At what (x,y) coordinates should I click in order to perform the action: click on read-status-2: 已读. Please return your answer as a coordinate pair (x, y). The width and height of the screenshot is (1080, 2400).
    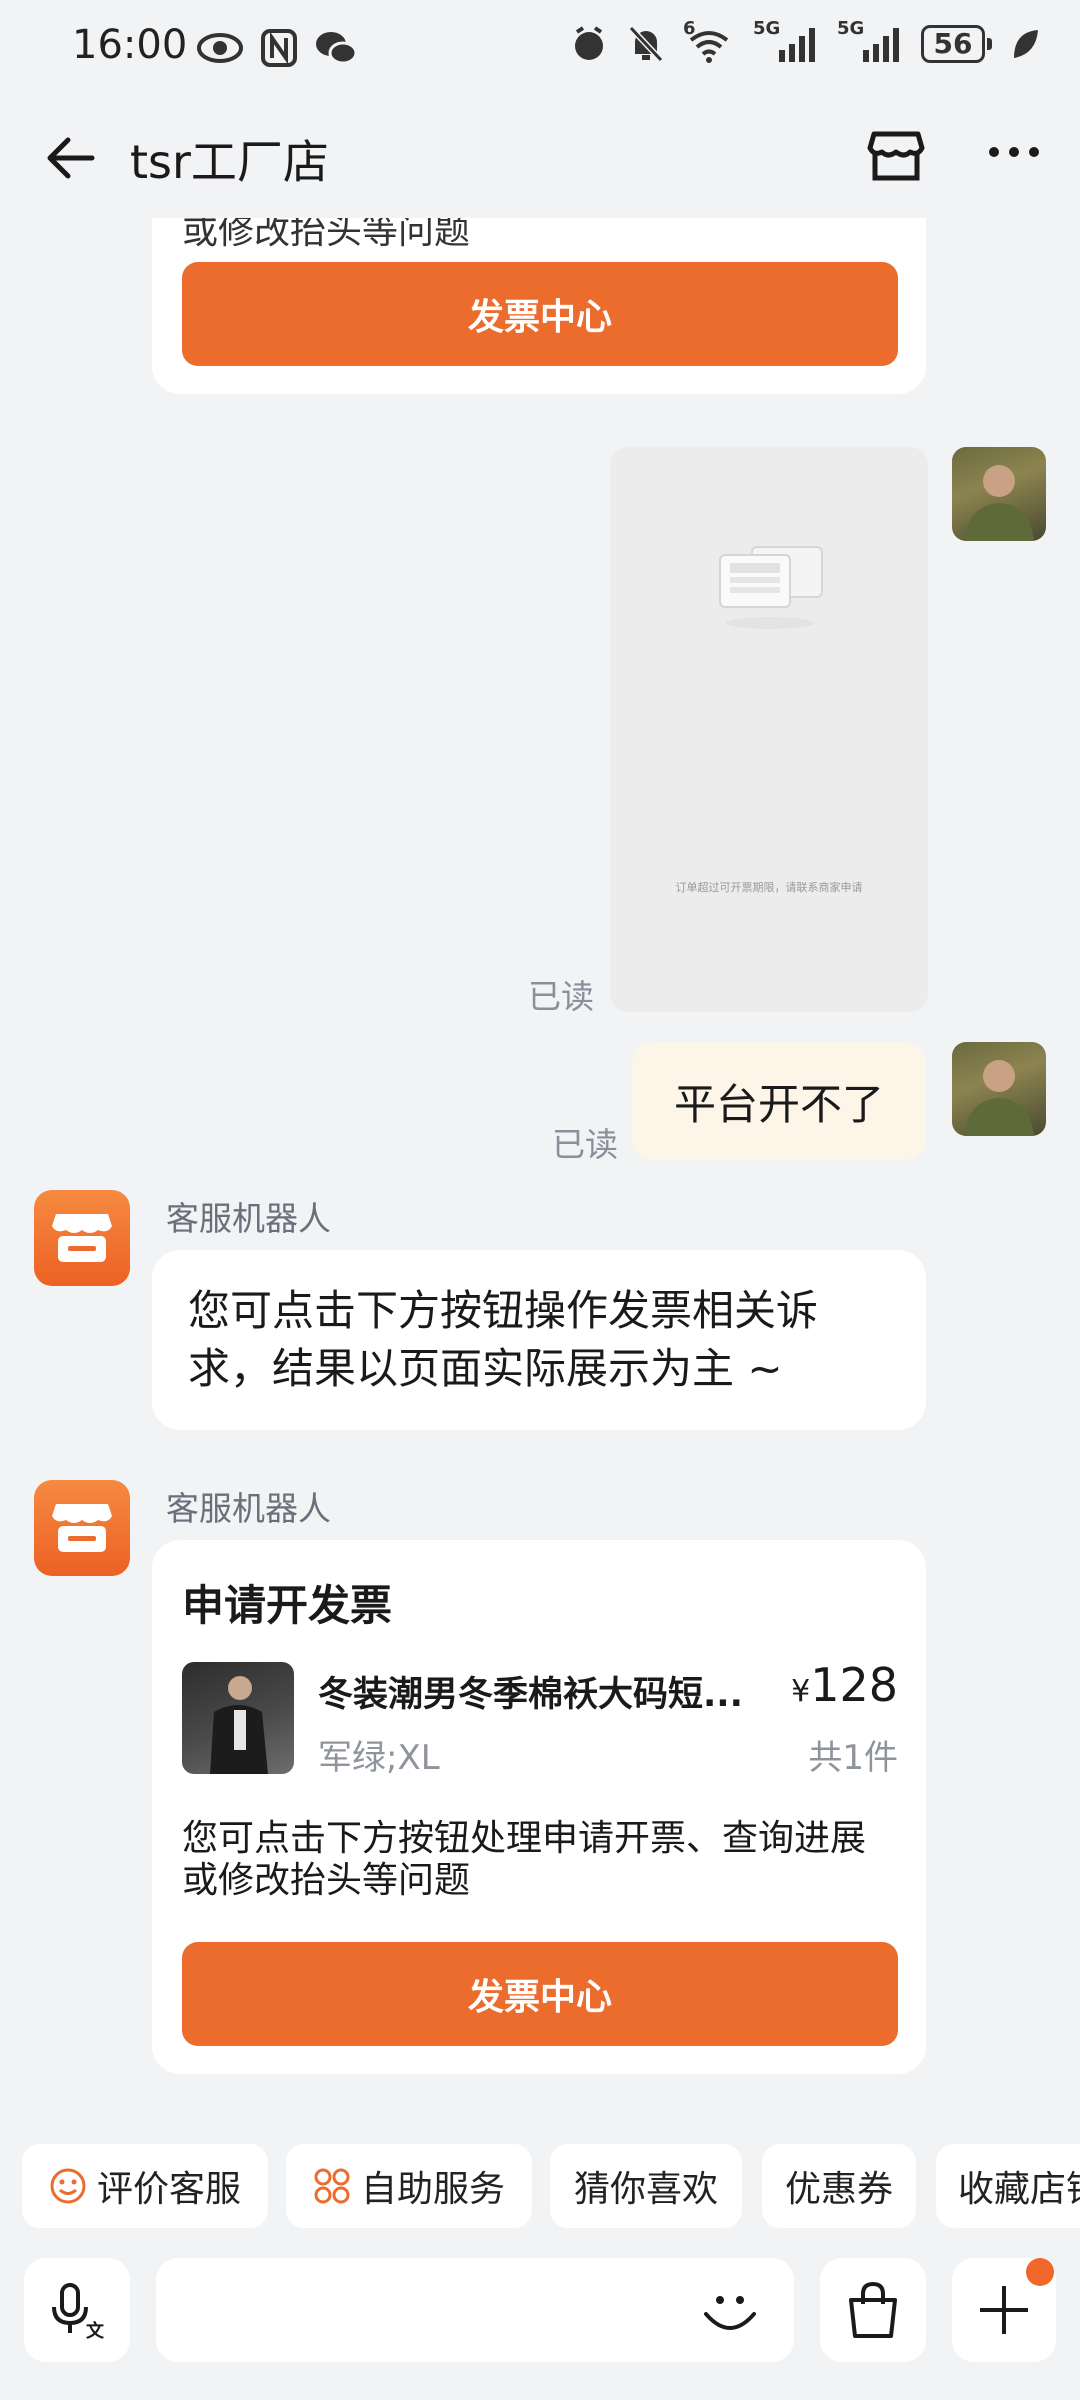
    Looking at the image, I should click on (585, 1144).